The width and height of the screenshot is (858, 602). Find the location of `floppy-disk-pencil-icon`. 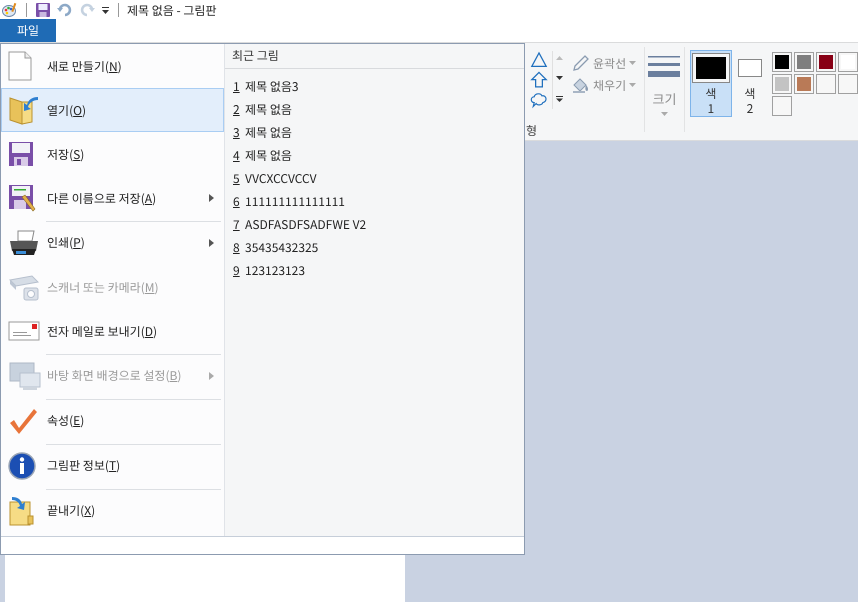

floppy-disk-pencil-icon is located at coordinates (22, 198).